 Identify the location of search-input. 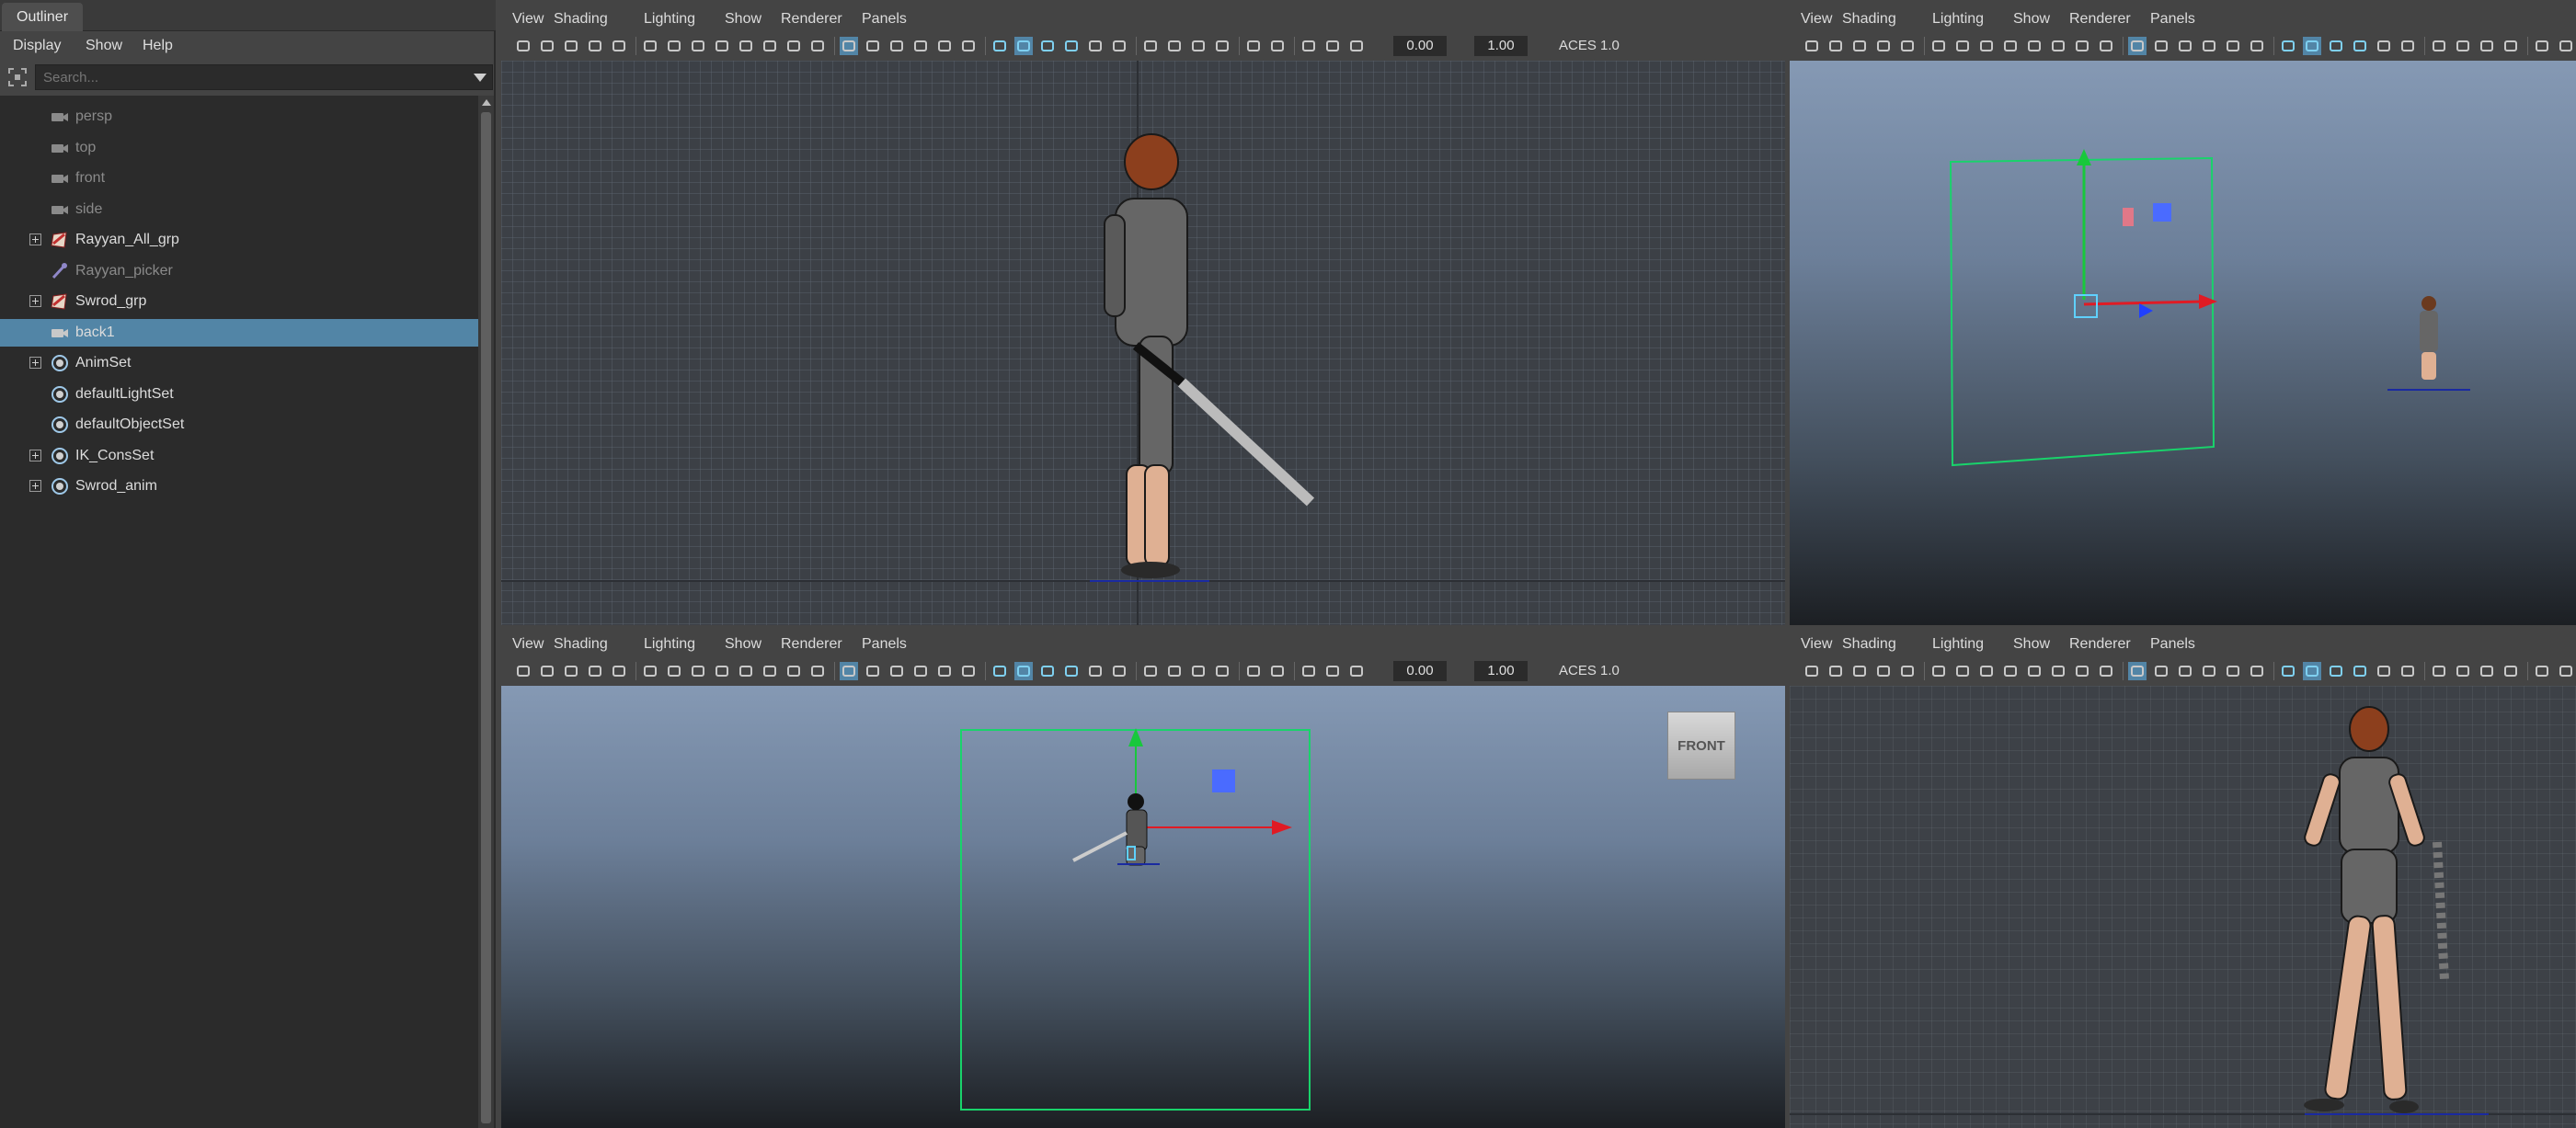
(247, 77).